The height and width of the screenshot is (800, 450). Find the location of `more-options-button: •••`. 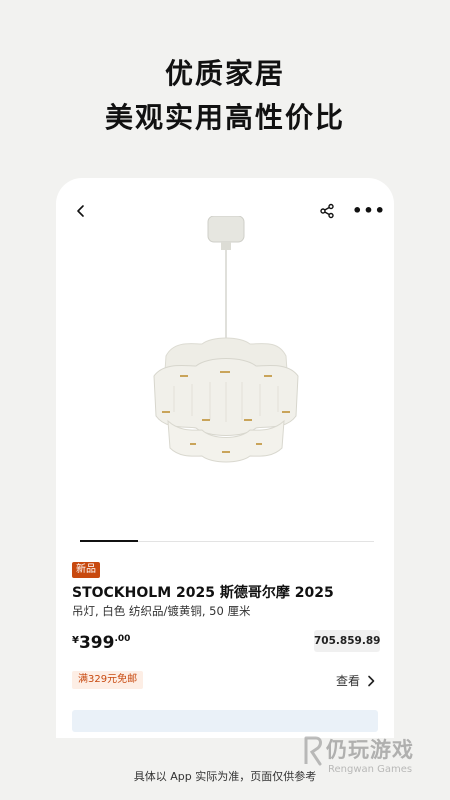

more-options-button: ••• is located at coordinates (368, 211).